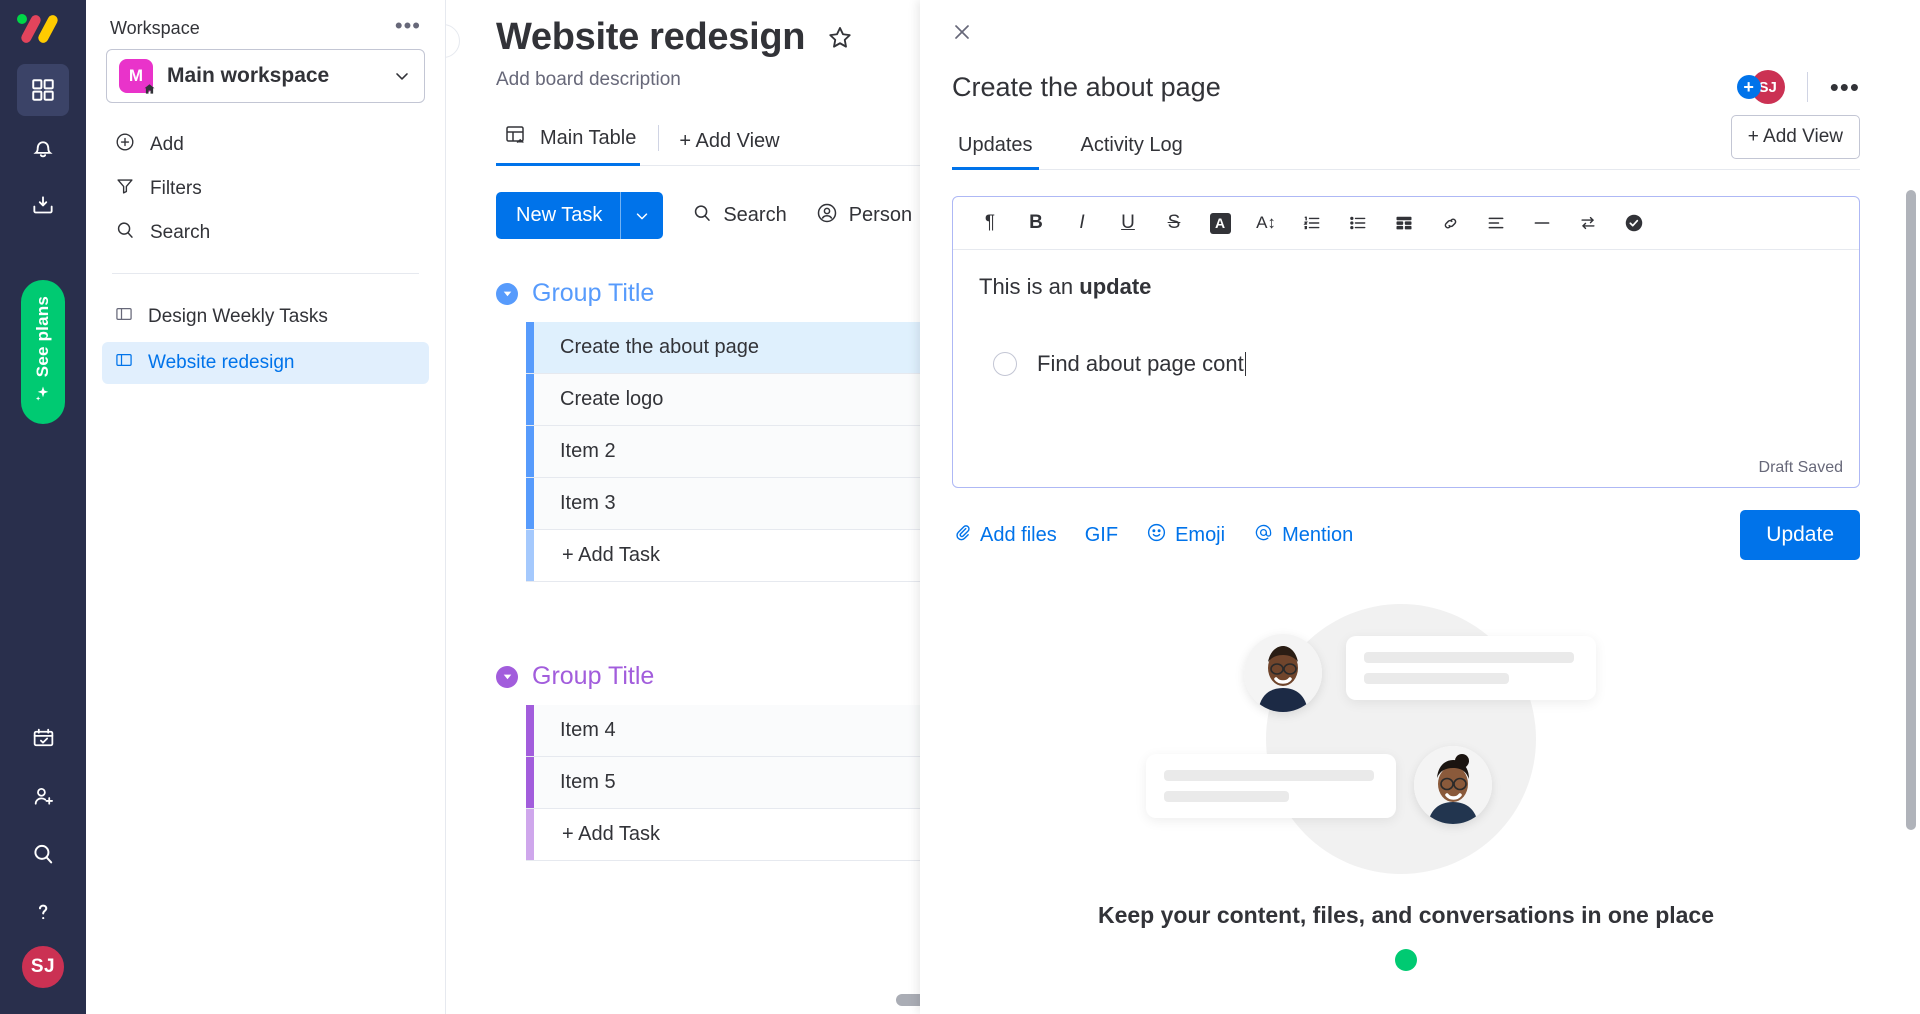  Describe the element at coordinates (265, 145) in the screenshot. I see `sidebar-item-add: Add` at that location.